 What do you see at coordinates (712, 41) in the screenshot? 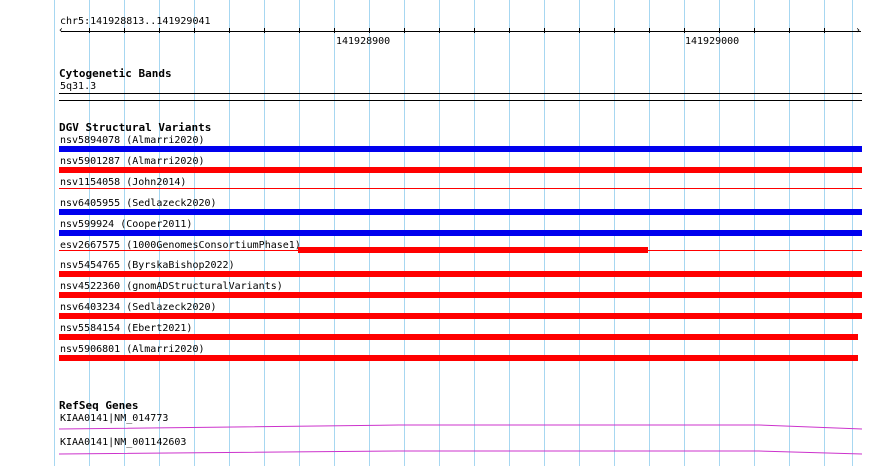
I see `ruler-tick-label: 141929000` at bounding box center [712, 41].